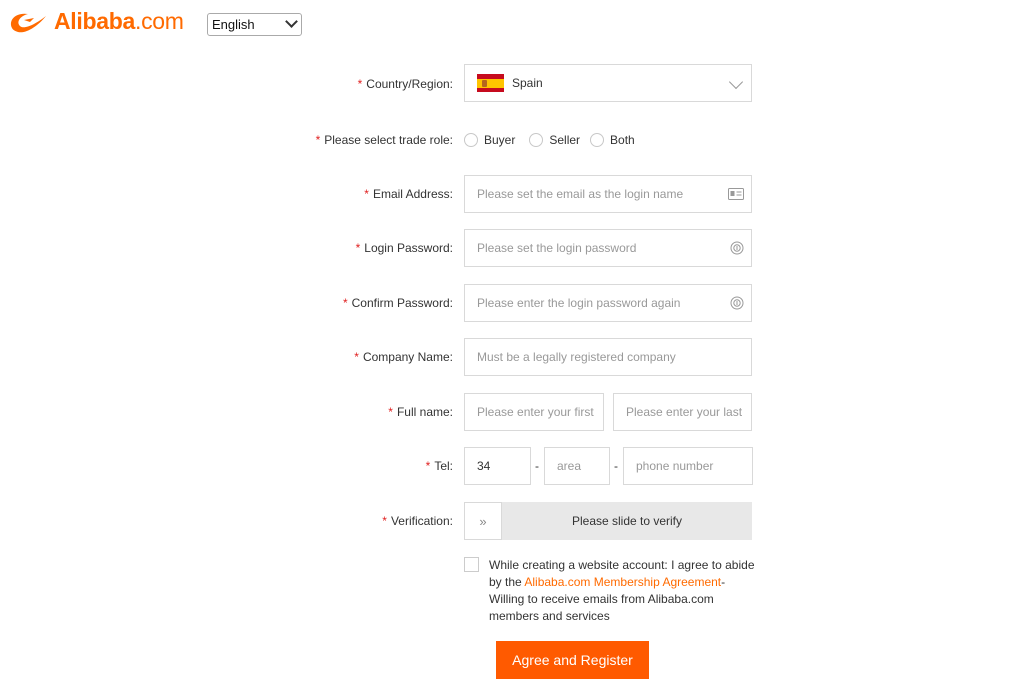  Describe the element at coordinates (28, 23) in the screenshot. I see `alibaba-logo-icon` at that location.